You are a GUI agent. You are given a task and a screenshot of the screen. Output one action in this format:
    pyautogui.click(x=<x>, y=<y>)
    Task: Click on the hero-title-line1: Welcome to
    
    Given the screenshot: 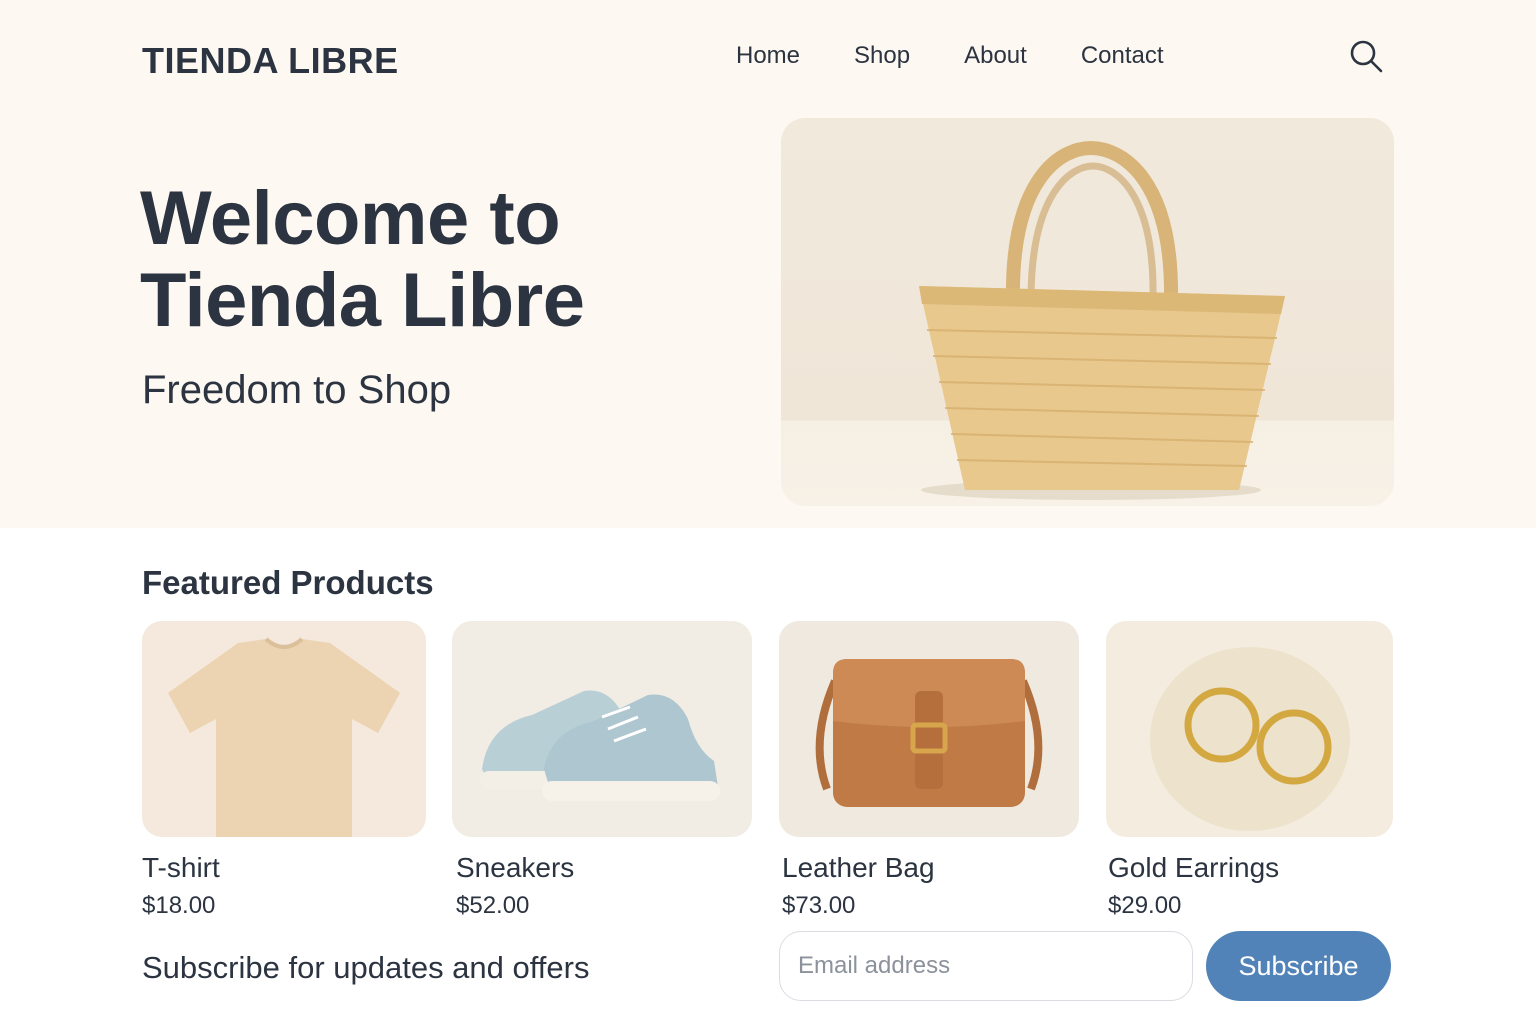 What is the action you would take?
    pyautogui.click(x=350, y=218)
    